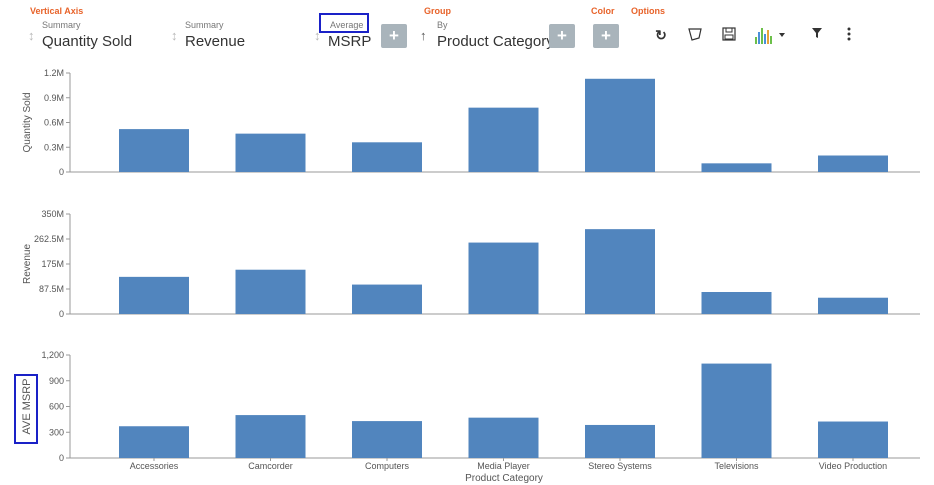 The width and height of the screenshot is (934, 485). I want to click on y-axis-title: Revenue, so click(27, 264).